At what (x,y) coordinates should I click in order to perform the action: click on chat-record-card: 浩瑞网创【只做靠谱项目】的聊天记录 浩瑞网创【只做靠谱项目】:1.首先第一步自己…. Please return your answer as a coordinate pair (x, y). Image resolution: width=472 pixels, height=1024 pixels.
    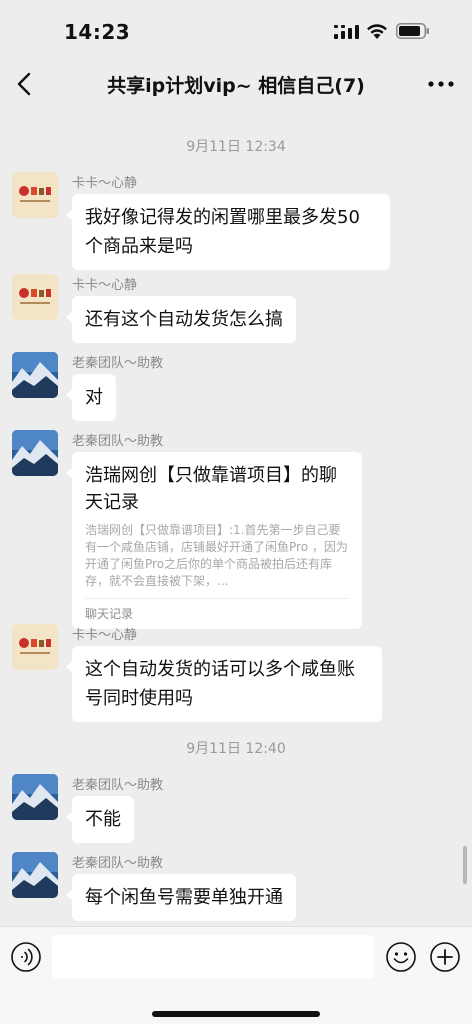
    Looking at the image, I should click on (214, 540).